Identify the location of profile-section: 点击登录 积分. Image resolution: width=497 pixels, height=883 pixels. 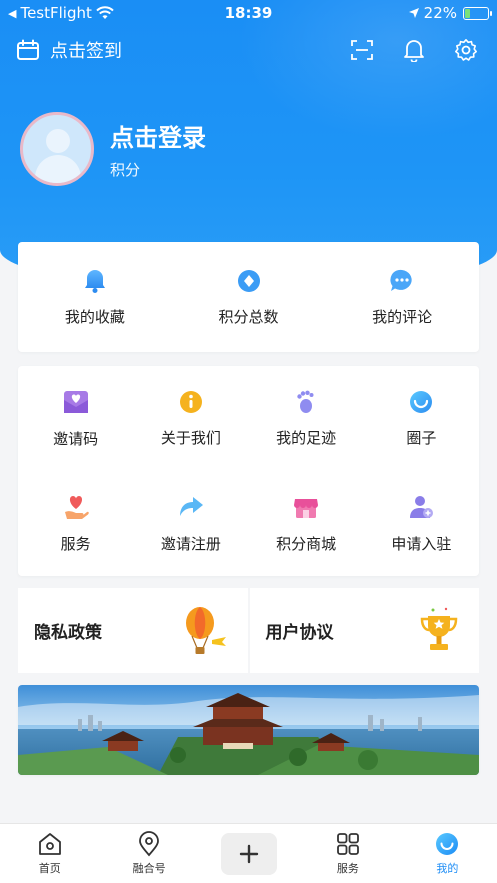
(113, 149).